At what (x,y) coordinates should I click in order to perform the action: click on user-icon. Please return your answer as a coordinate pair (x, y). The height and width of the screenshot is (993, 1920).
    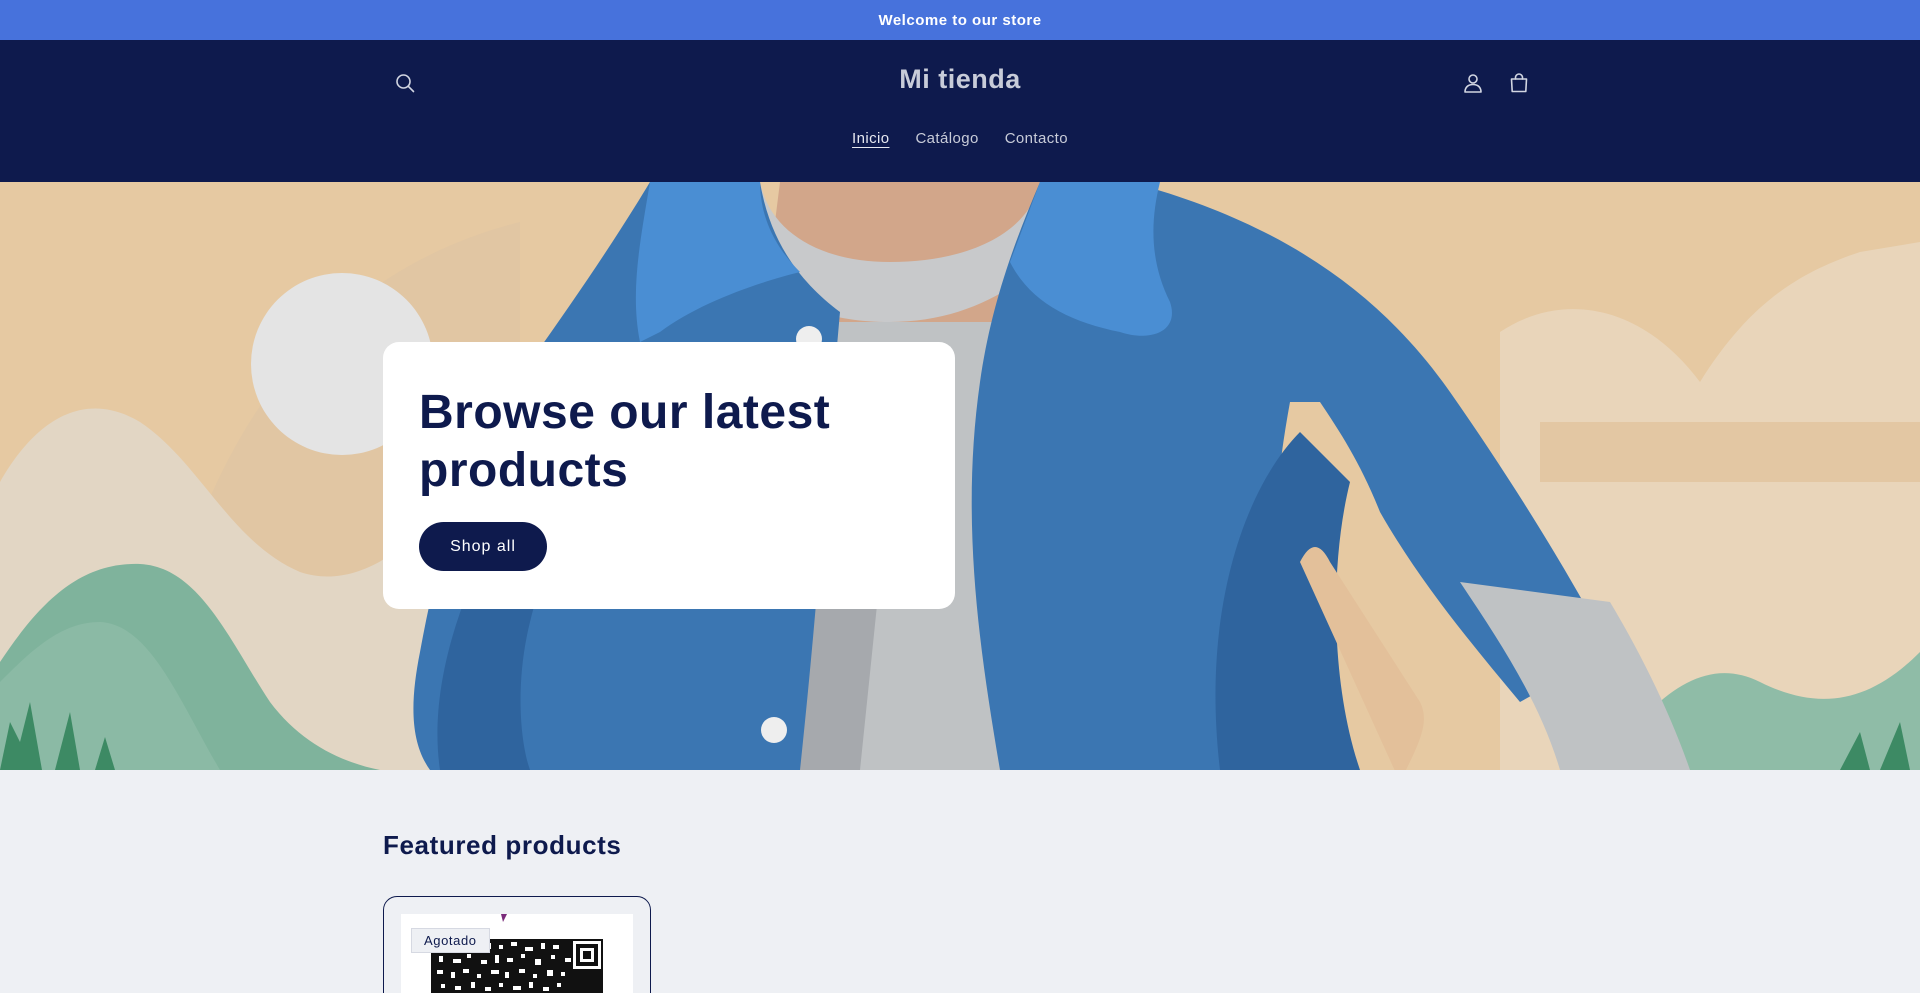
    Looking at the image, I should click on (1473, 83).